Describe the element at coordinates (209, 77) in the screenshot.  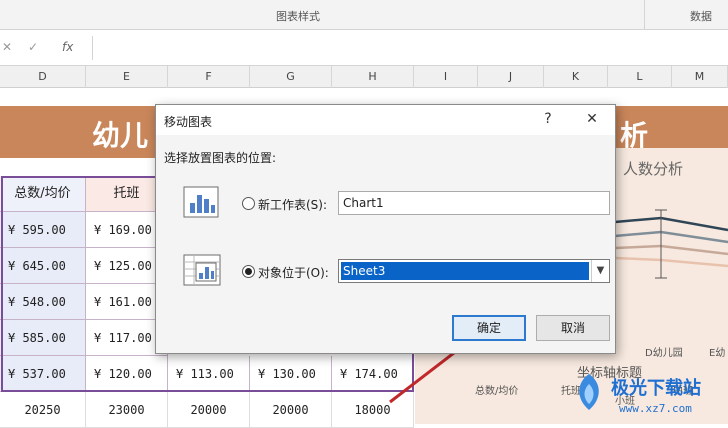
I see `column-header: F` at that location.